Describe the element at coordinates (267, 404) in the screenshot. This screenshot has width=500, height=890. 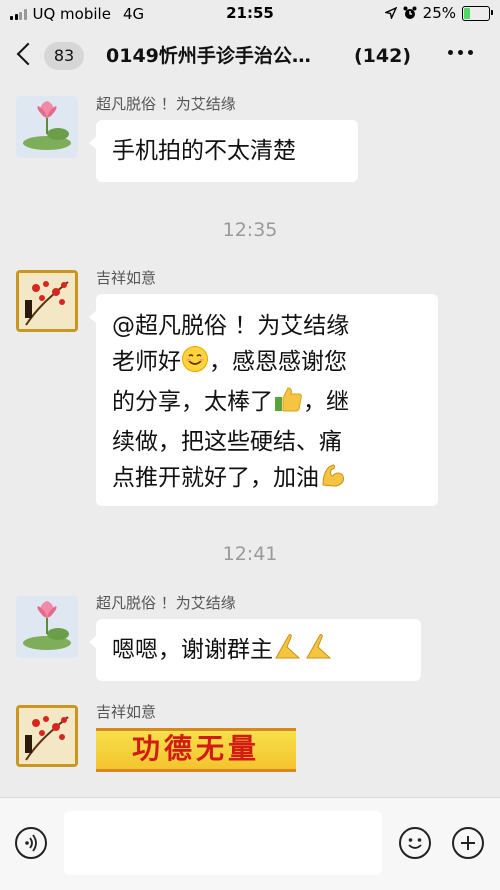
I see `message-line: 的分享，太棒了 ，继` at that location.